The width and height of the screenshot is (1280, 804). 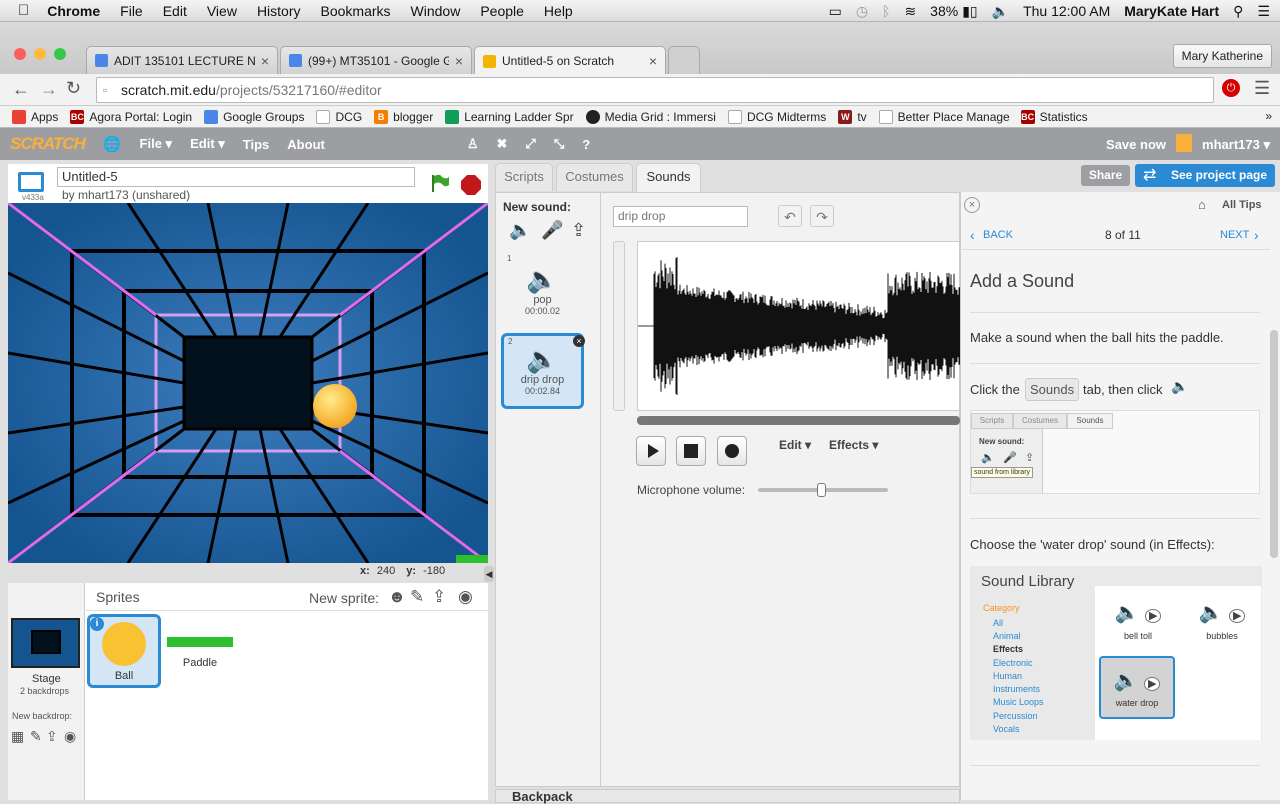 What do you see at coordinates (732, 451) in the screenshot?
I see `record-button` at bounding box center [732, 451].